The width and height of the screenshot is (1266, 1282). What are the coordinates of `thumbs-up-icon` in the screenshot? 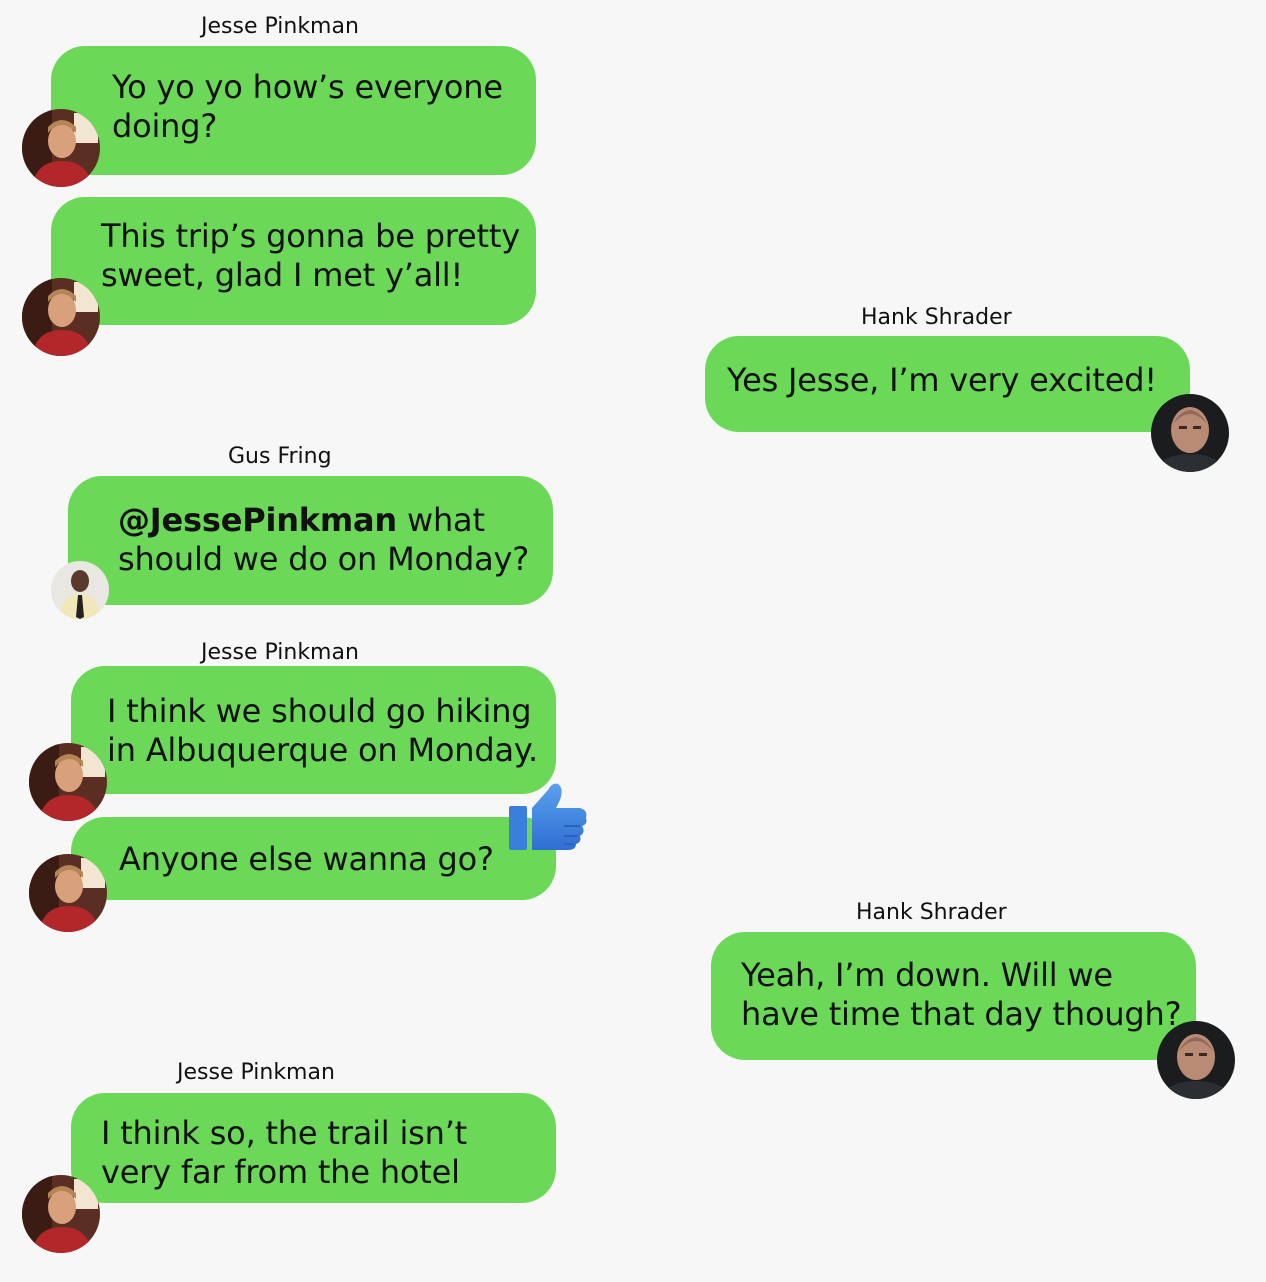 It's located at (548, 816).